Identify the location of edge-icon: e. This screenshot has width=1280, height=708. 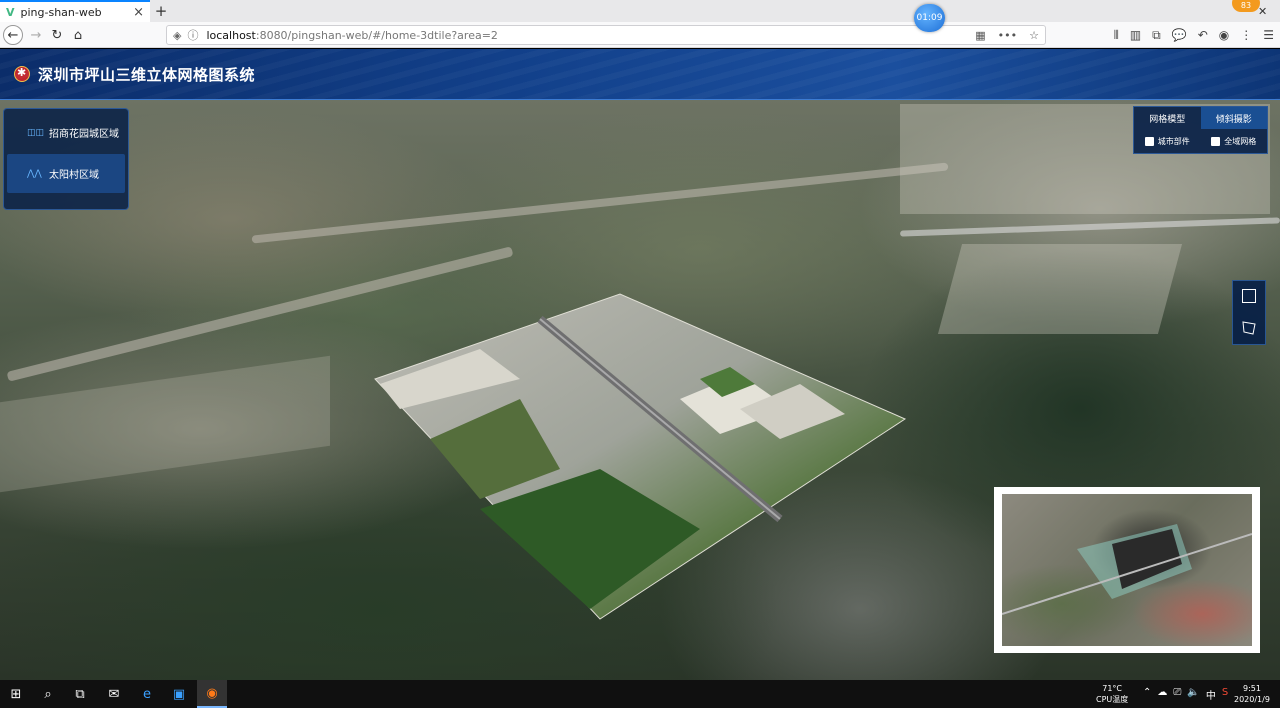
(147, 694).